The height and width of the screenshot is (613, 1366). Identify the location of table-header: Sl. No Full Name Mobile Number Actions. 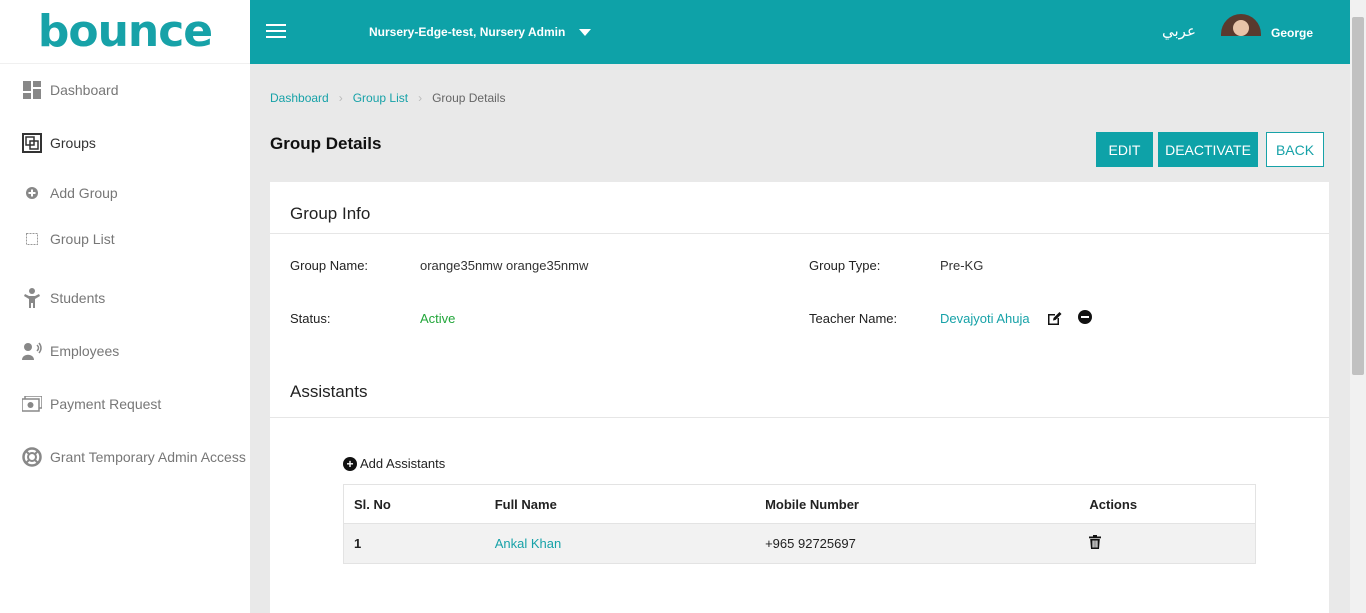
(799, 504).